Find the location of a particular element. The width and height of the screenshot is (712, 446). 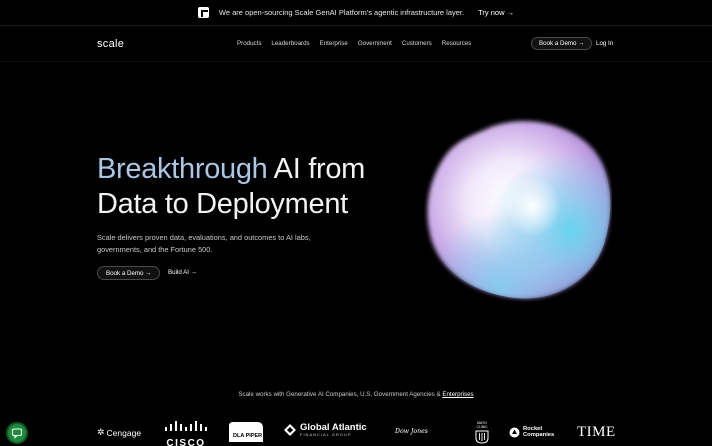

nav-item-government: Government is located at coordinates (375, 43).